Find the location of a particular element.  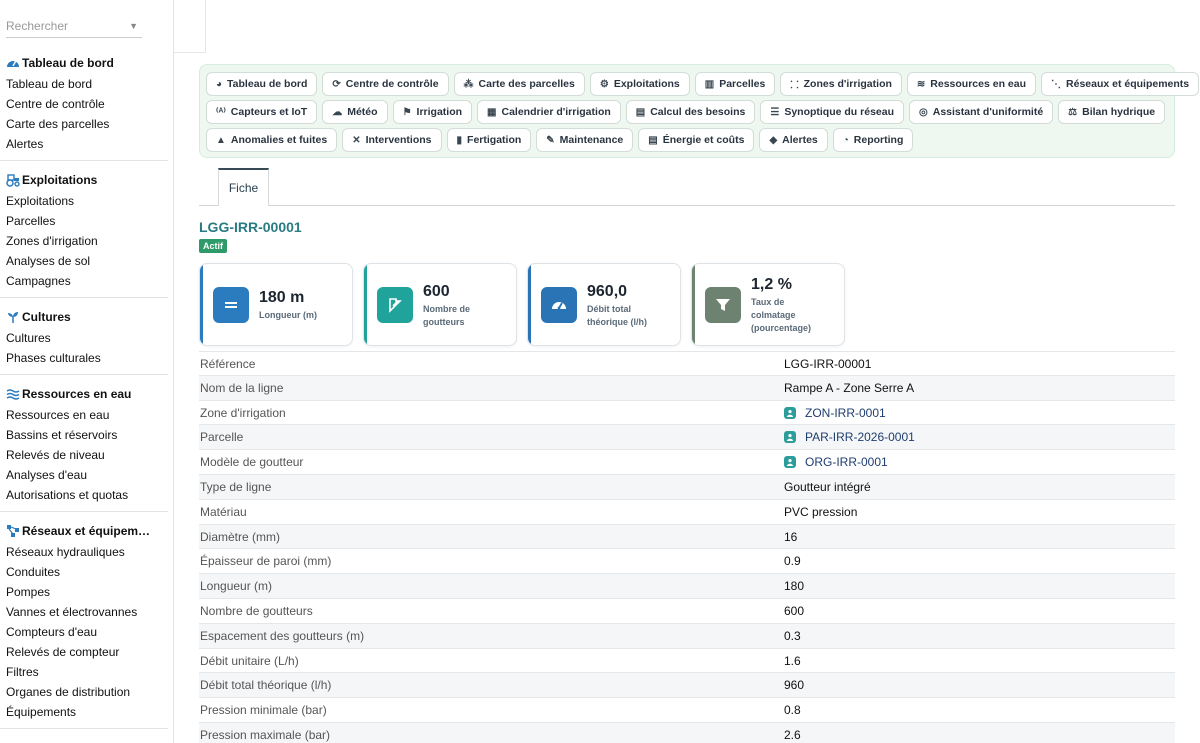

module-button: ⚙ Exploitations is located at coordinates (639, 84).